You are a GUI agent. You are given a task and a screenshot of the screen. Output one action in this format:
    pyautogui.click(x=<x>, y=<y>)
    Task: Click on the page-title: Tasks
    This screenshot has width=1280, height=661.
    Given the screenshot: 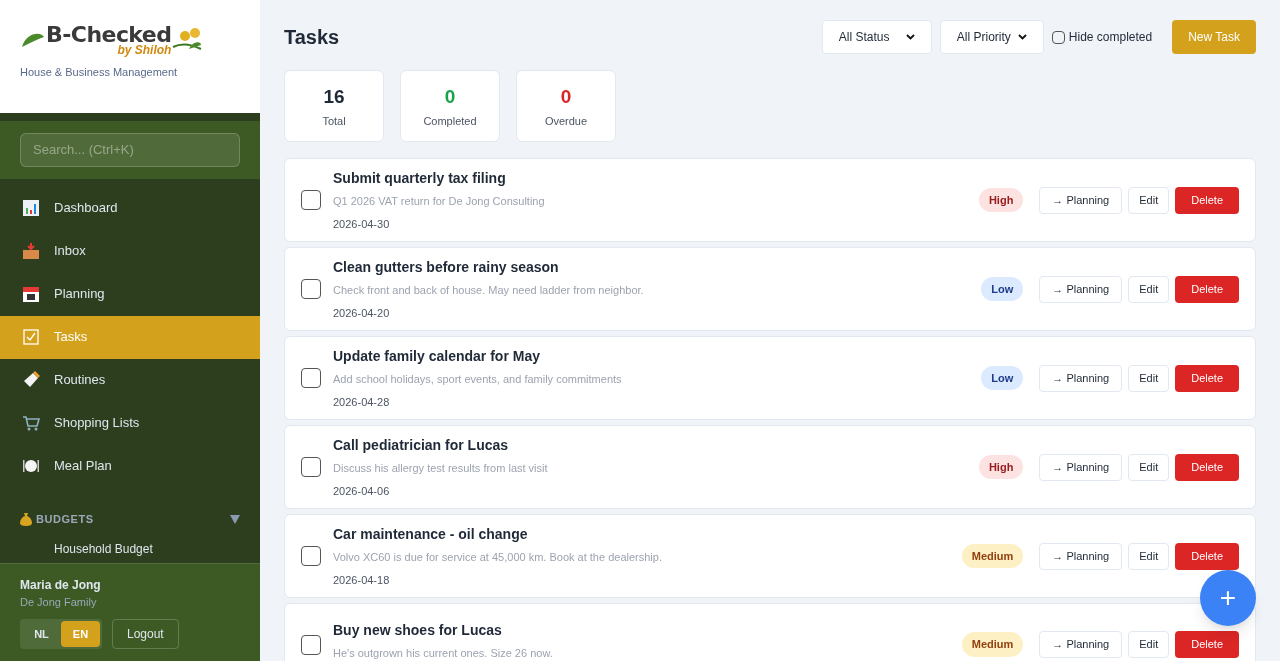 What is the action you would take?
    pyautogui.click(x=312, y=37)
    